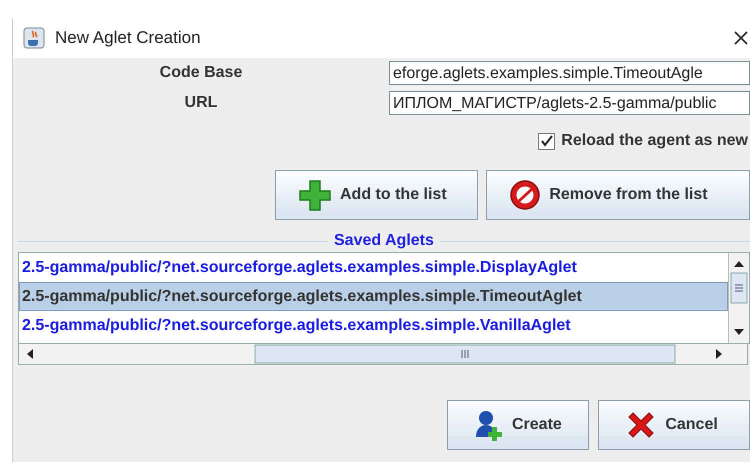 The image size is (750, 462). What do you see at coordinates (384, 241) in the screenshot?
I see `group-title: Saved Aglets` at bounding box center [384, 241].